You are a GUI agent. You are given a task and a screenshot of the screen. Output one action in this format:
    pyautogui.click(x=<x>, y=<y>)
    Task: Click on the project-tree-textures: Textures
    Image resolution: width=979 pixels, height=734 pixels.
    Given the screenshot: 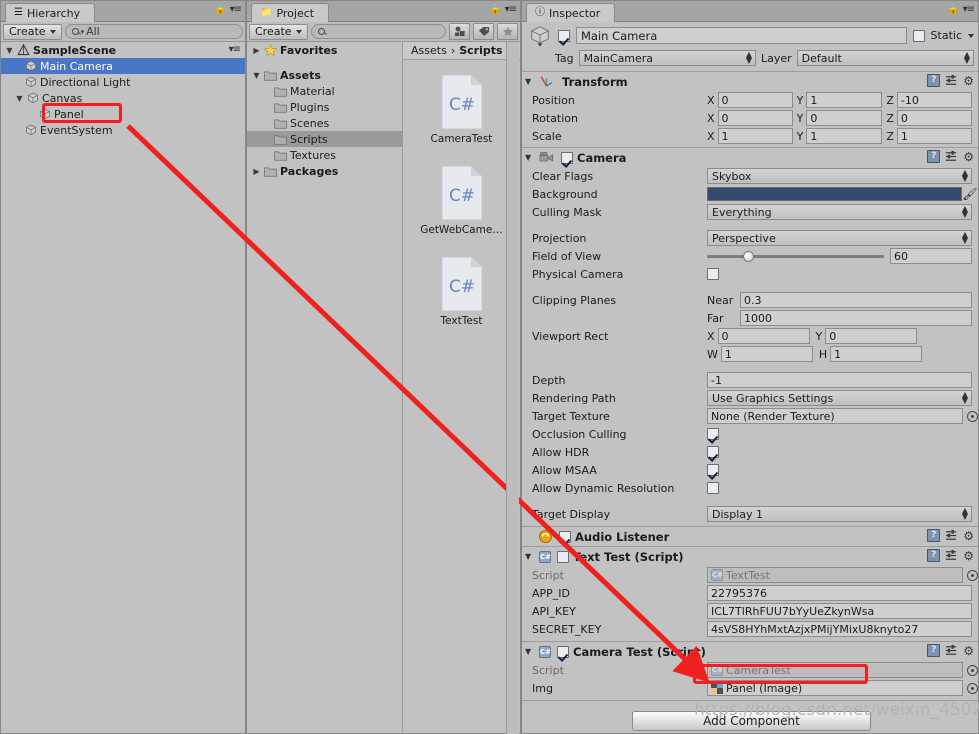 What is the action you would take?
    pyautogui.click(x=324, y=155)
    